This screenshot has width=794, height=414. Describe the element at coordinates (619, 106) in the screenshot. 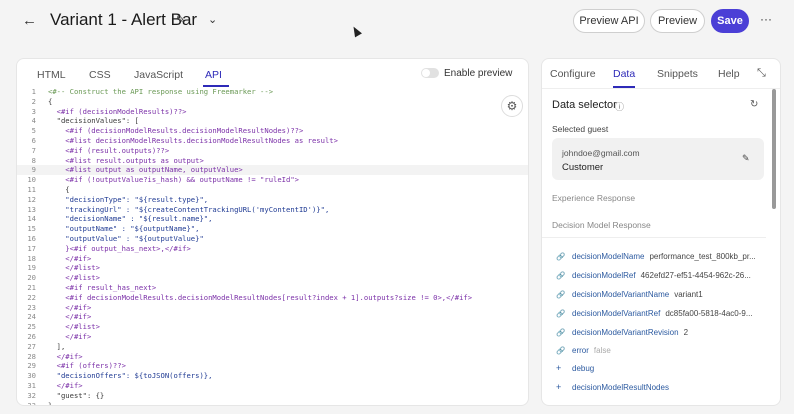

I see `info-icon: ⓘ` at that location.